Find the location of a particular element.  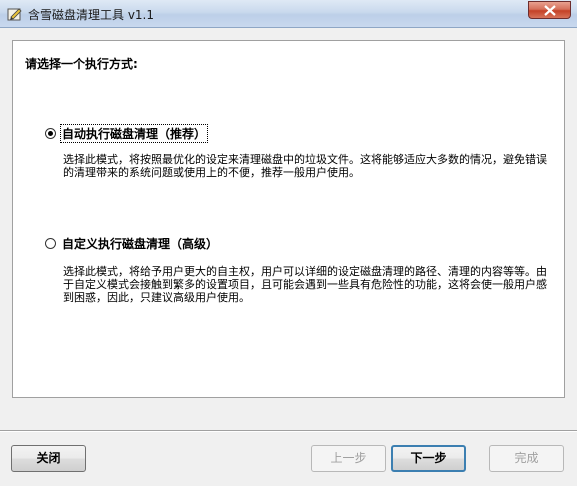

option-auto-clean-label: 自动执行磁盘清理（推荐） is located at coordinates (134, 133).